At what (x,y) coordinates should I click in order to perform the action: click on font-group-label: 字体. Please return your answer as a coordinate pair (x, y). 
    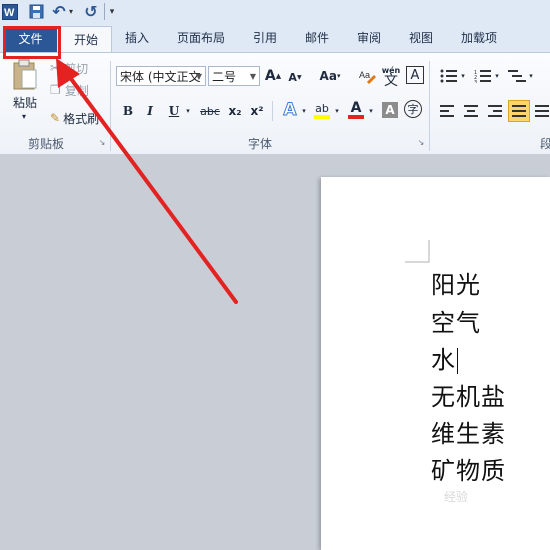
    Looking at the image, I should click on (260, 144).